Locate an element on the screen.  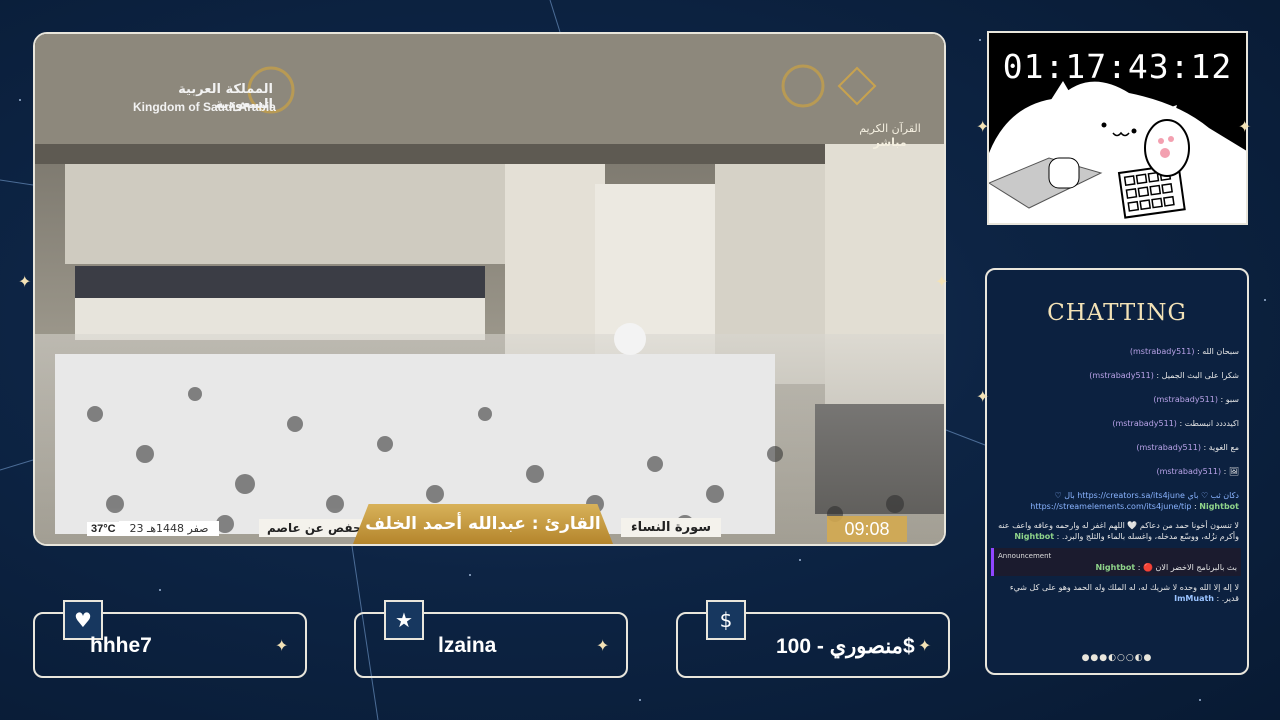
chat-message-text: شكرا على البث الجميل is located at coordinates (1200, 375).